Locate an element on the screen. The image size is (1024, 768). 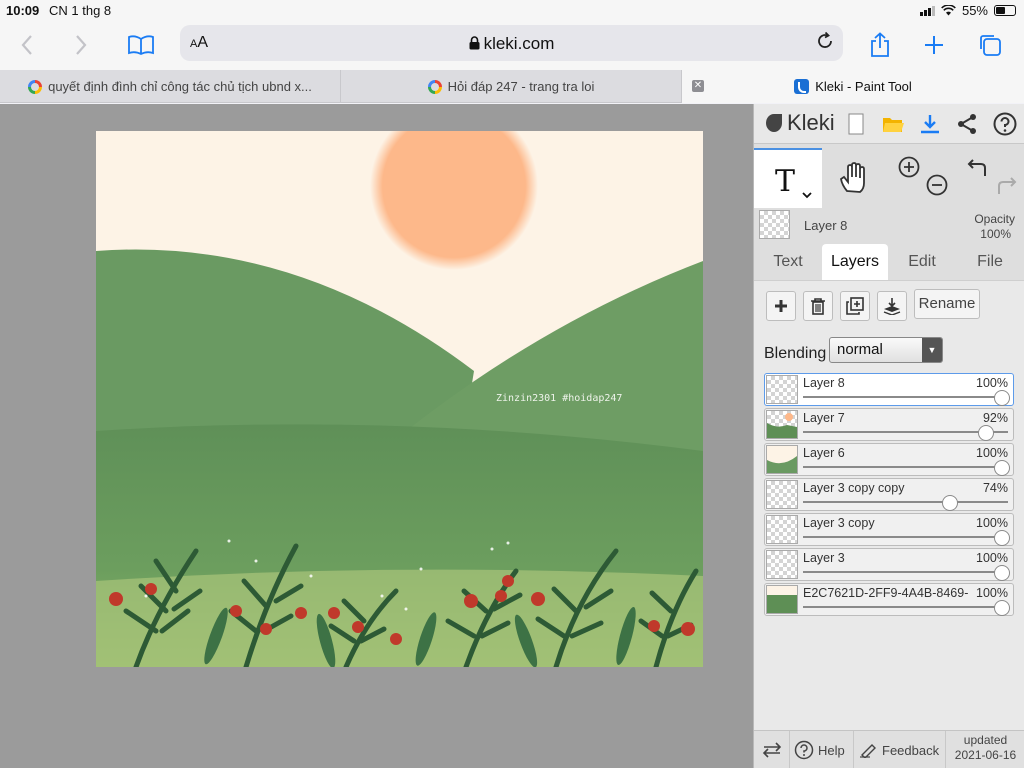
lock-icon is located at coordinates (474, 43).